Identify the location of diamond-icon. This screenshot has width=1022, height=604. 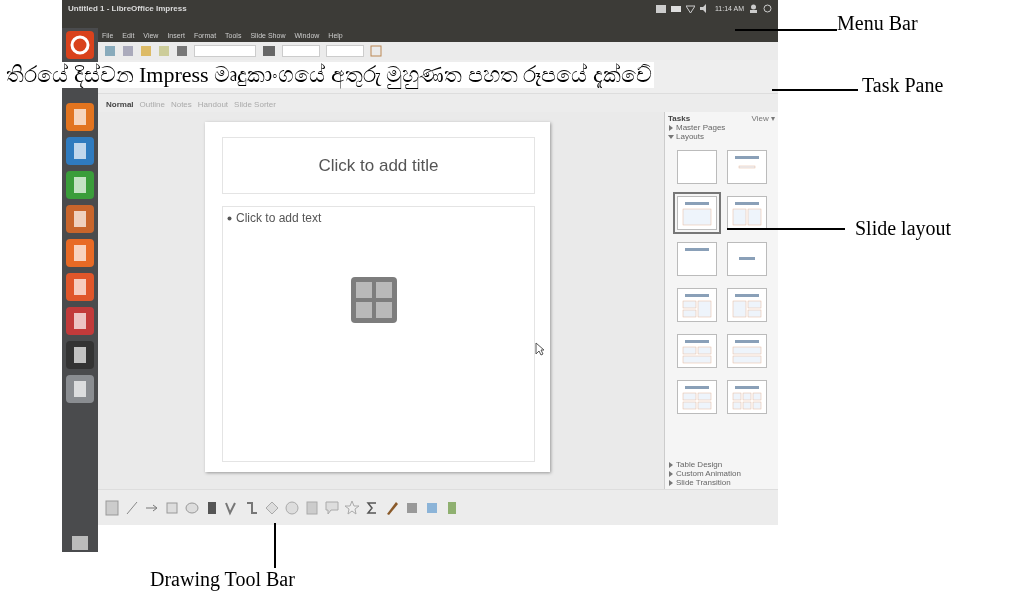
(272, 507).